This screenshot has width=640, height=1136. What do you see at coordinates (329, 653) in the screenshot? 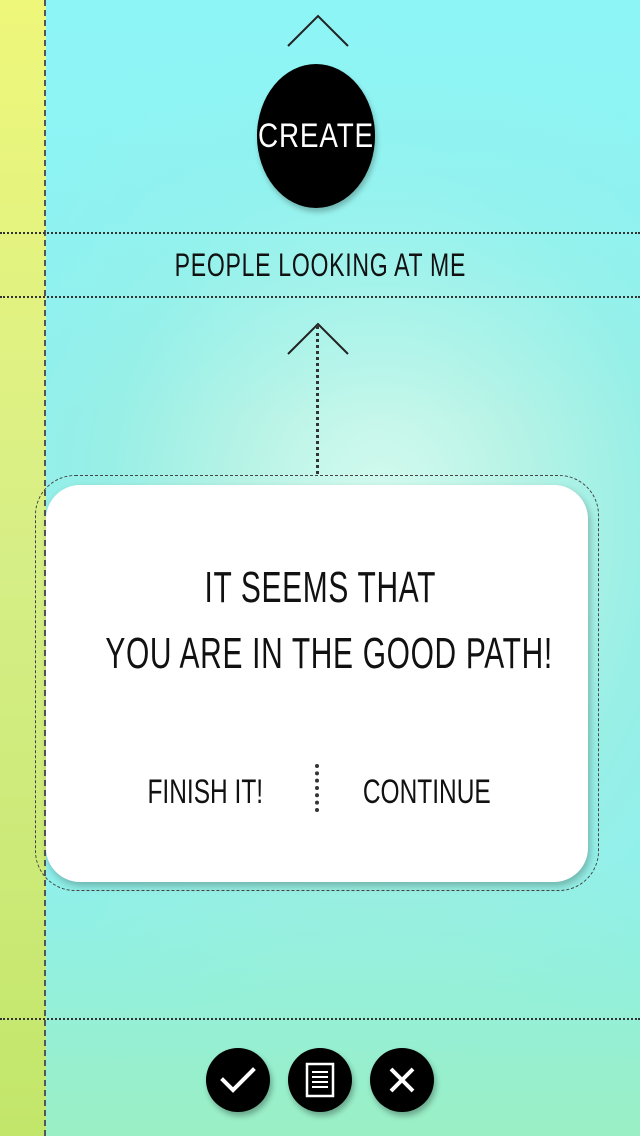
I see `dialog-message-line2: YOU ARE IN THE GOOD PATH!` at bounding box center [329, 653].